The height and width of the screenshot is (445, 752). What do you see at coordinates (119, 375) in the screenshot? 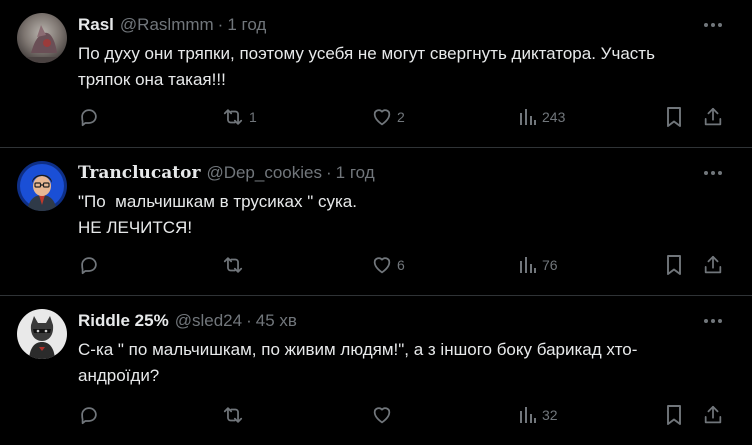
I see `tweet-text-line: андроїди?` at bounding box center [119, 375].